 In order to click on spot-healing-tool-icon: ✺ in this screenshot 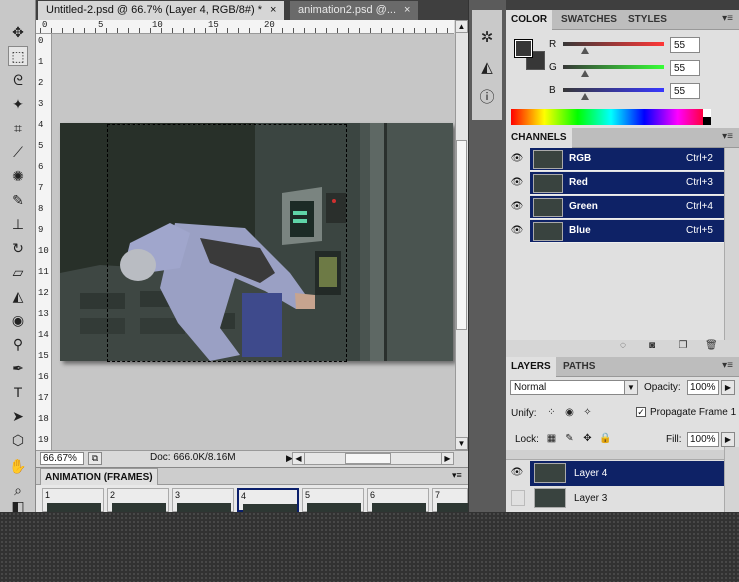, I will do `click(18, 176)`.